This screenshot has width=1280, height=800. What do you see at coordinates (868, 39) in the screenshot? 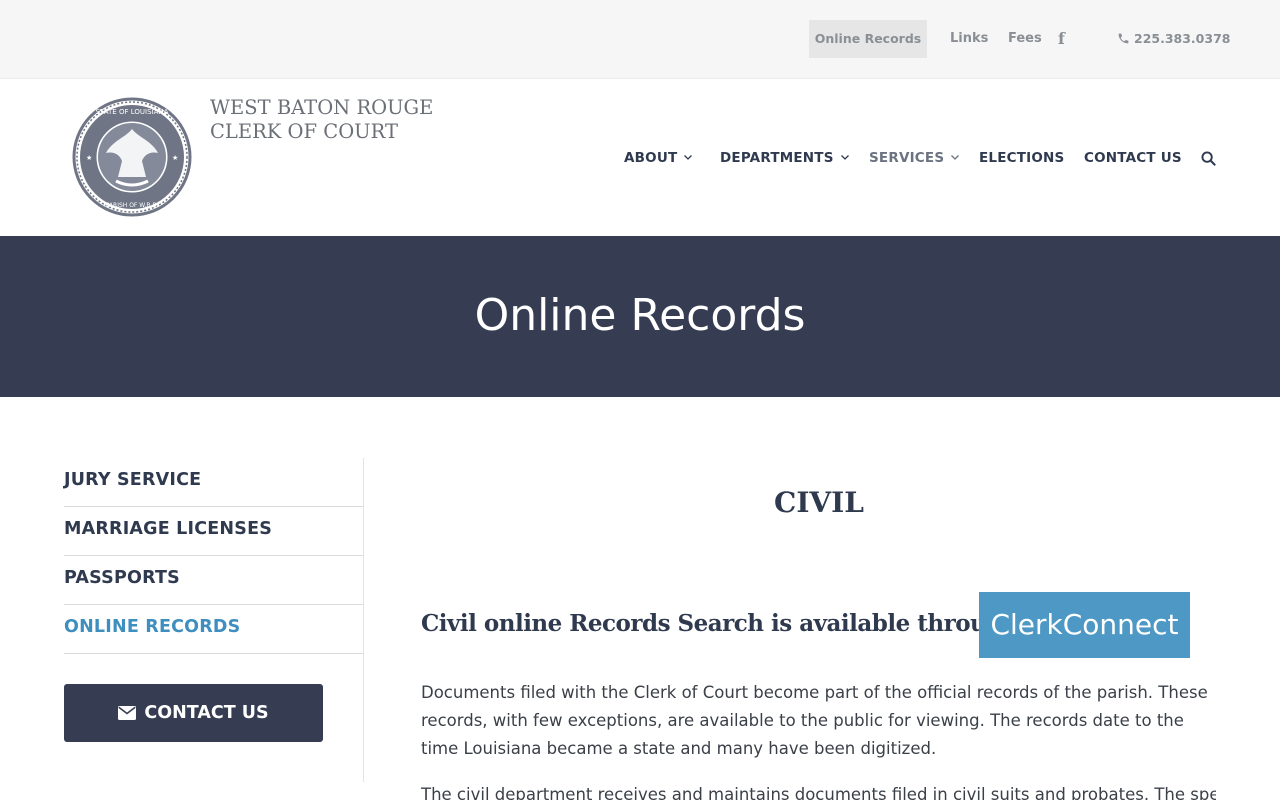
I see `utility-link-online-records: Online Records` at bounding box center [868, 39].